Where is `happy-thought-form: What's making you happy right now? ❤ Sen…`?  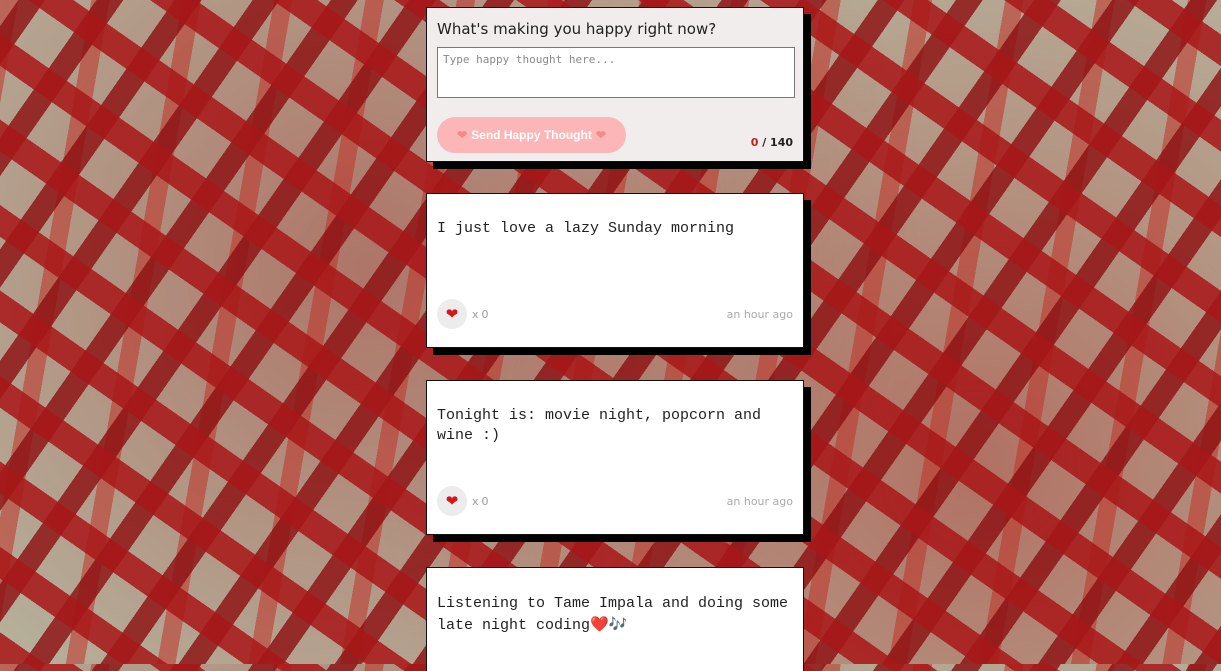
happy-thought-form: What's making you happy right now? ❤ Sen… is located at coordinates (615, 84).